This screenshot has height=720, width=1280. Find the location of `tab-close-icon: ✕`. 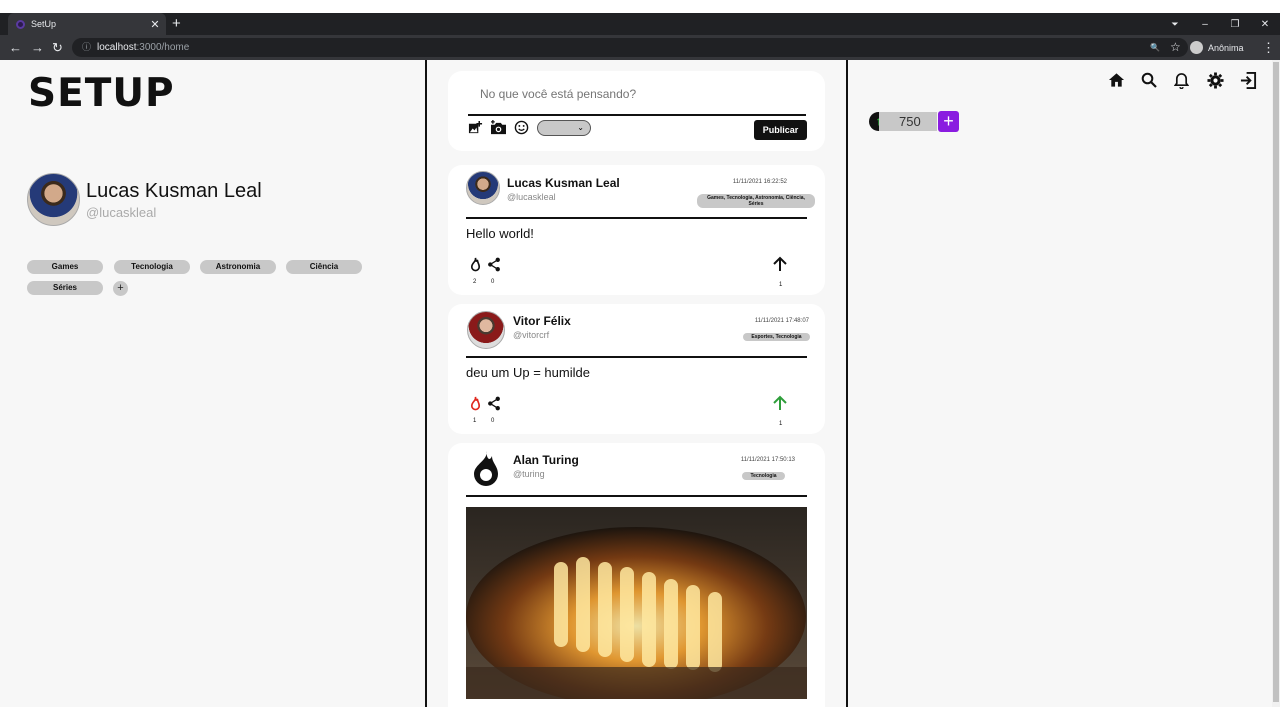

tab-close-icon: ✕ is located at coordinates (155, 24).